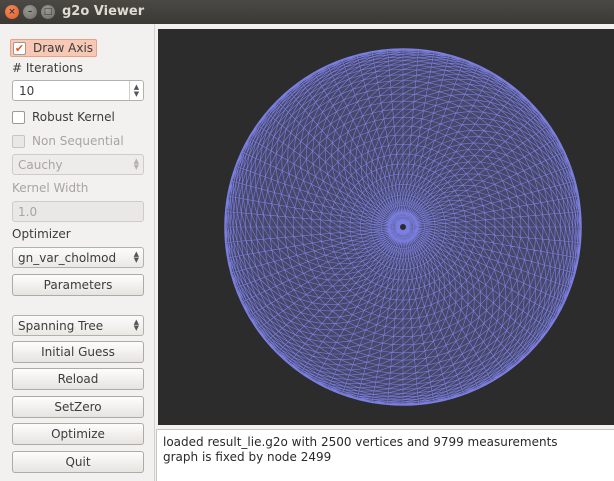 This screenshot has height=481, width=614. Describe the element at coordinates (78, 285) in the screenshot. I see `parameters-button: Parameters` at that location.